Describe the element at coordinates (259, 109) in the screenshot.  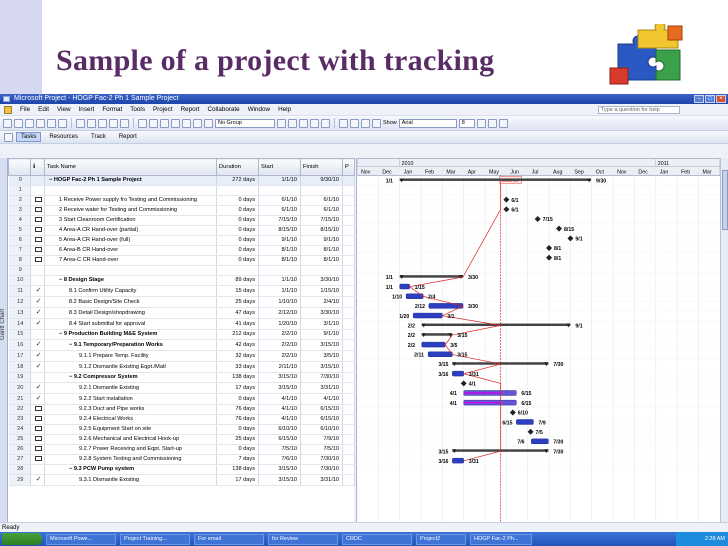
I see `menu-window: Window` at that location.